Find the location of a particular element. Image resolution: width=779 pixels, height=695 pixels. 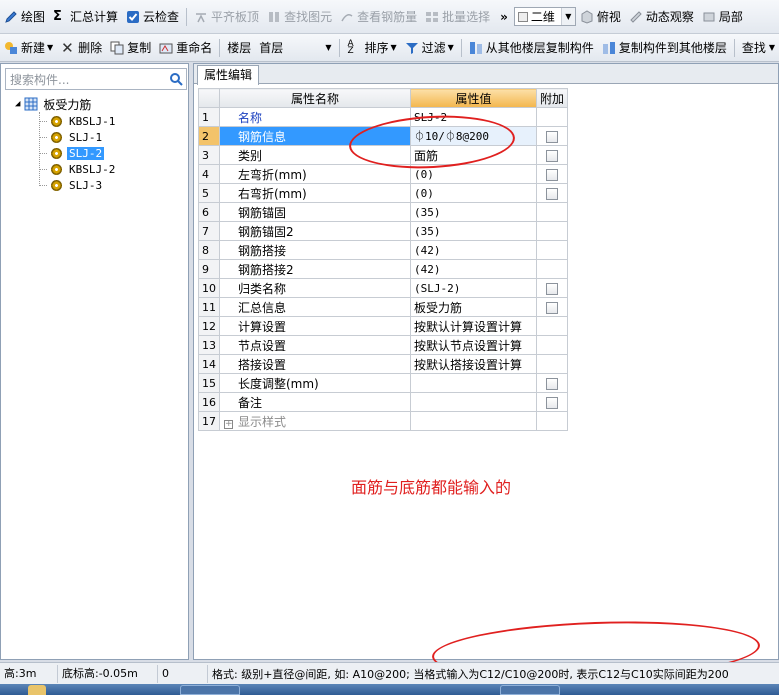

top-view-button: 俯视 is located at coordinates (600, 17).